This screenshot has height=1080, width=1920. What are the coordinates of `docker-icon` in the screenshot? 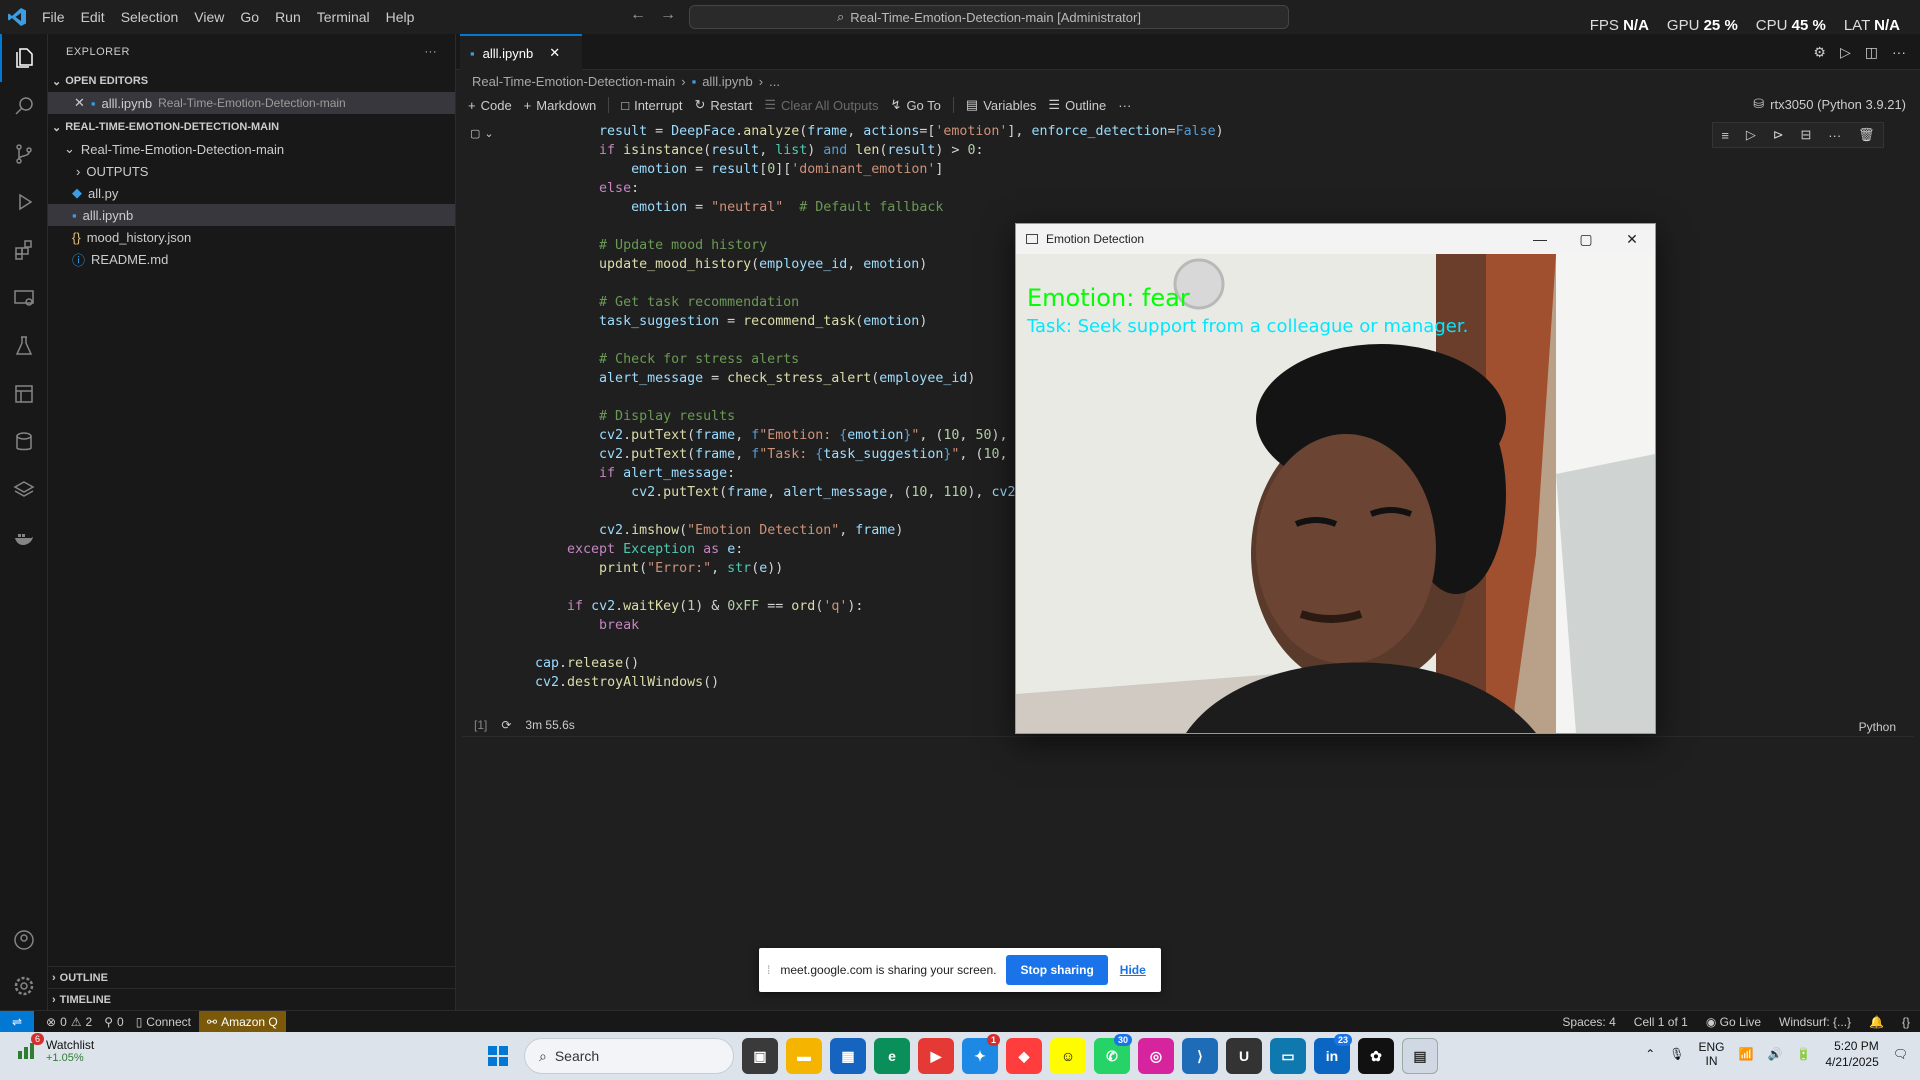 It's located at (24, 538).